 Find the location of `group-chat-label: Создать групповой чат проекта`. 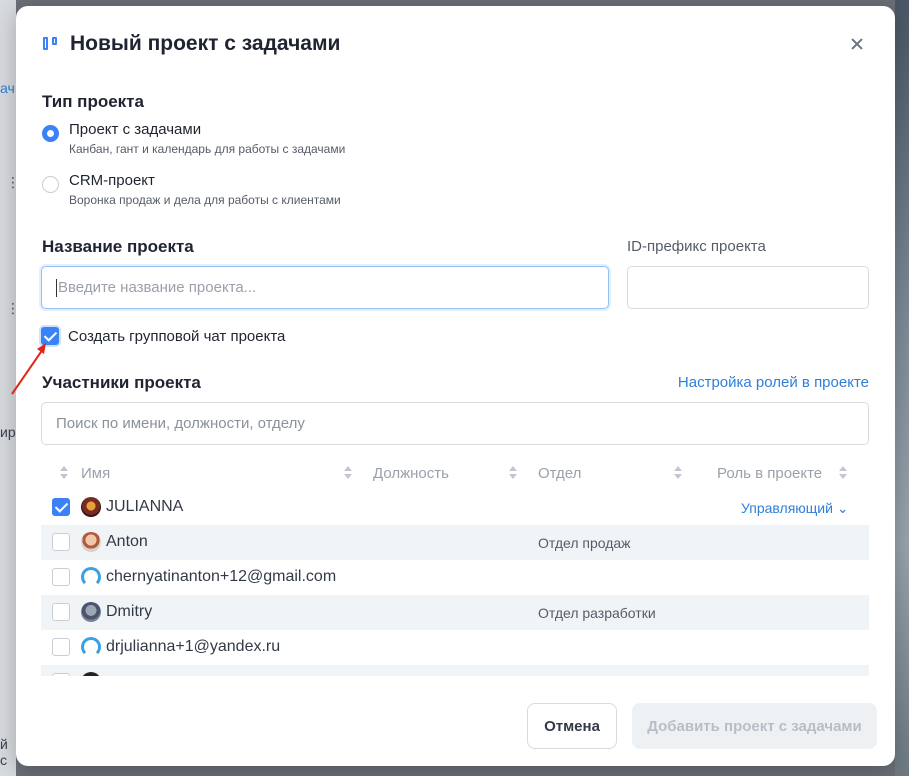

group-chat-label: Создать групповой чат проекта is located at coordinates (177, 336).